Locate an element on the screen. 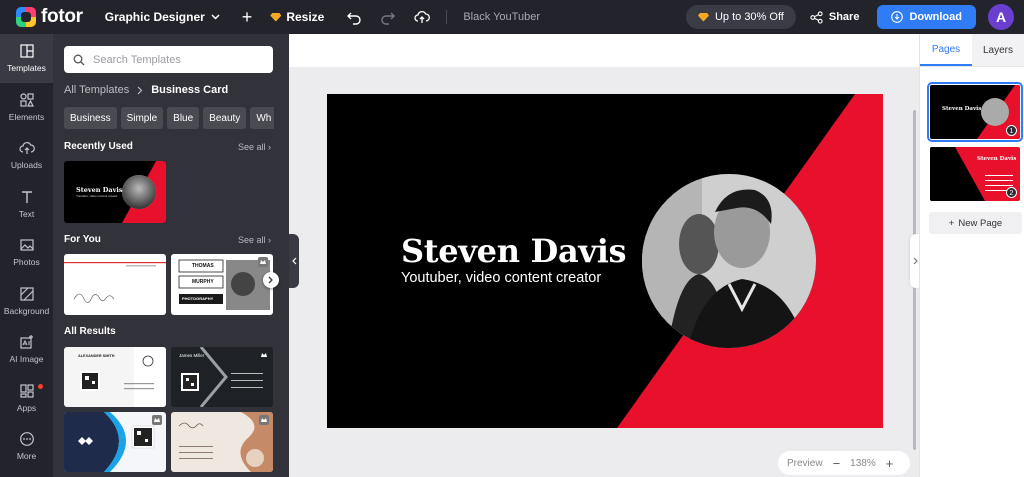 This screenshot has width=1024, height=477. premium-gem-icon is located at coordinates (276, 17).